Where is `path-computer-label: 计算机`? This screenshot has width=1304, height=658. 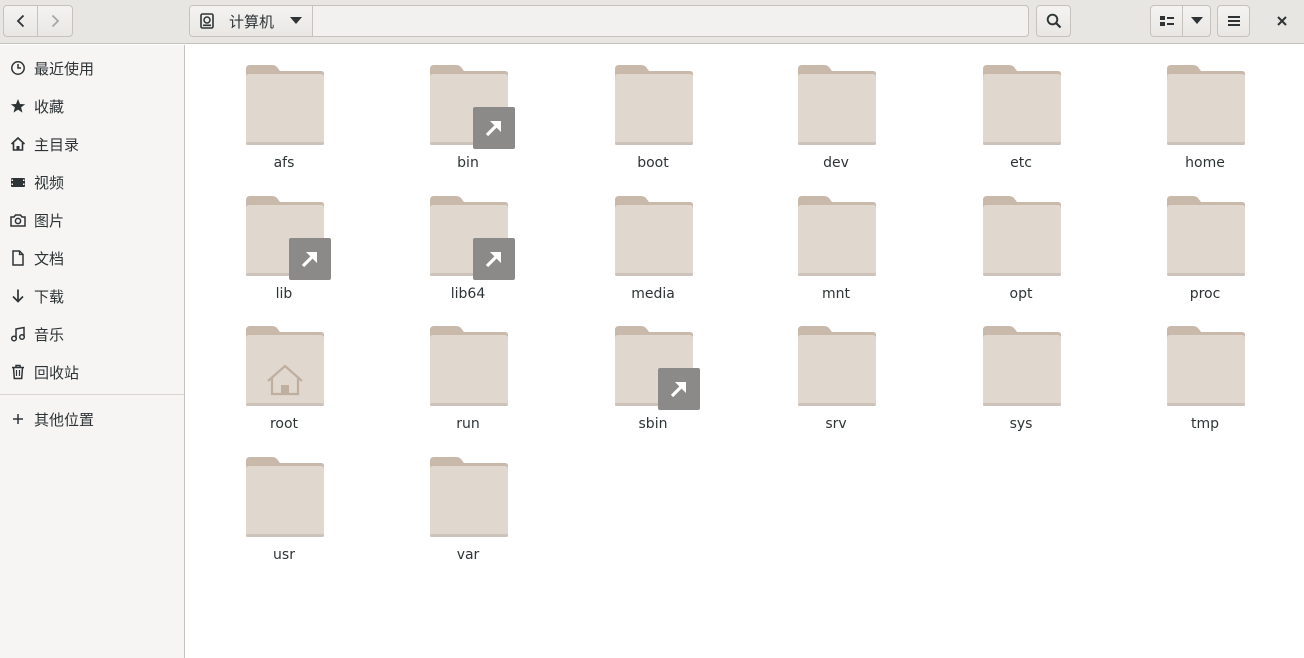
path-computer-label: 计算机 is located at coordinates (252, 21).